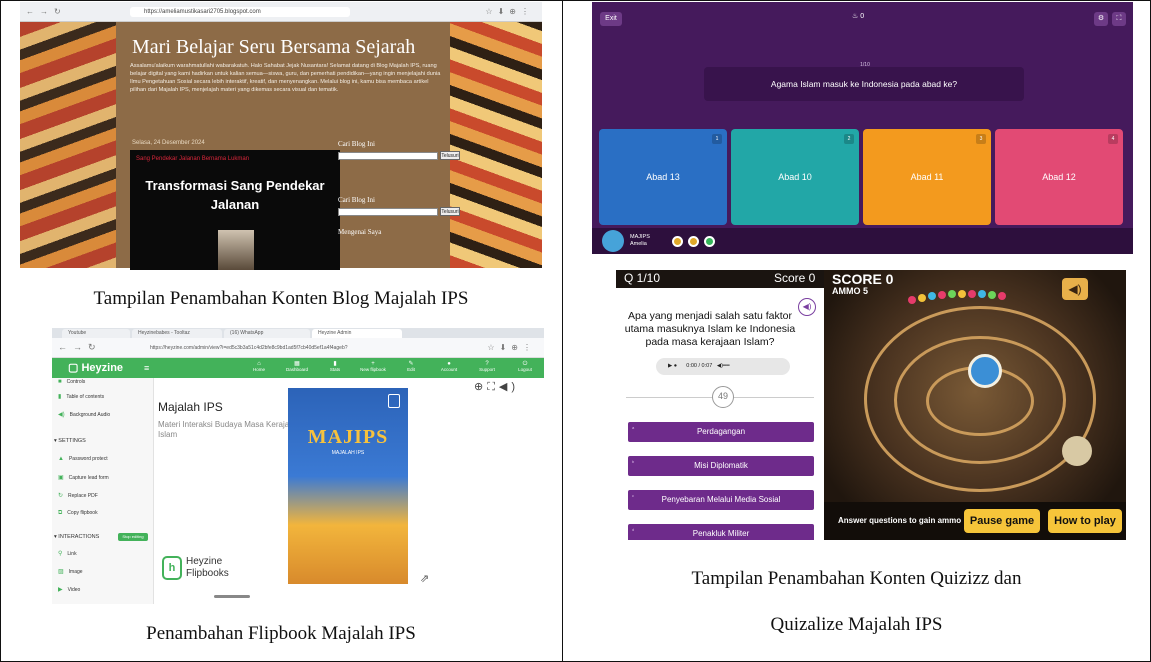 The width and height of the screenshot is (1151, 662). Describe the element at coordinates (267, 333) in the screenshot. I see `browser-tab: (16) WhatsApp` at that location.